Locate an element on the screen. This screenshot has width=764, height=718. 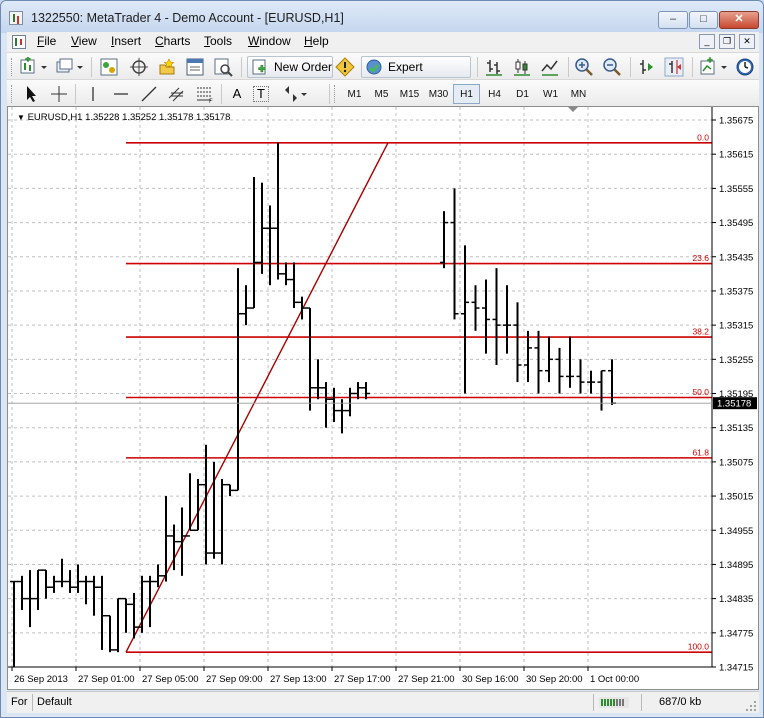
timeframe-mn: MN is located at coordinates (578, 94).